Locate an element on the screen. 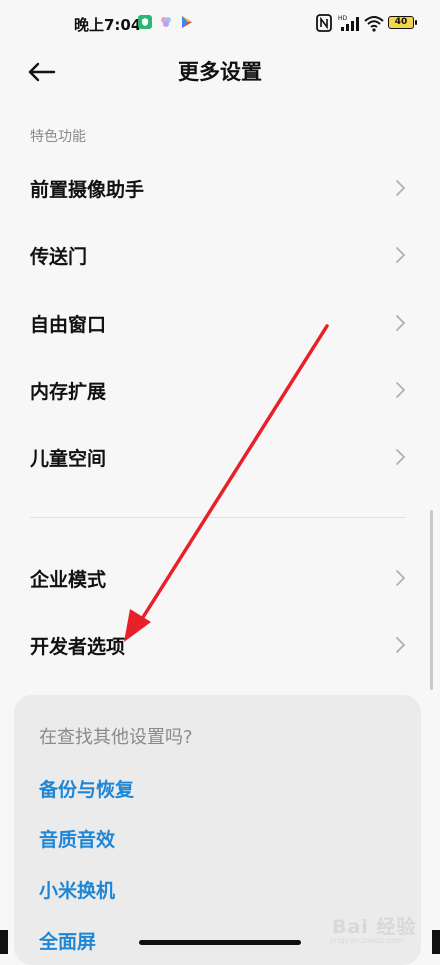 The height and width of the screenshot is (965, 440). header: 更多设置 is located at coordinates (220, 71).